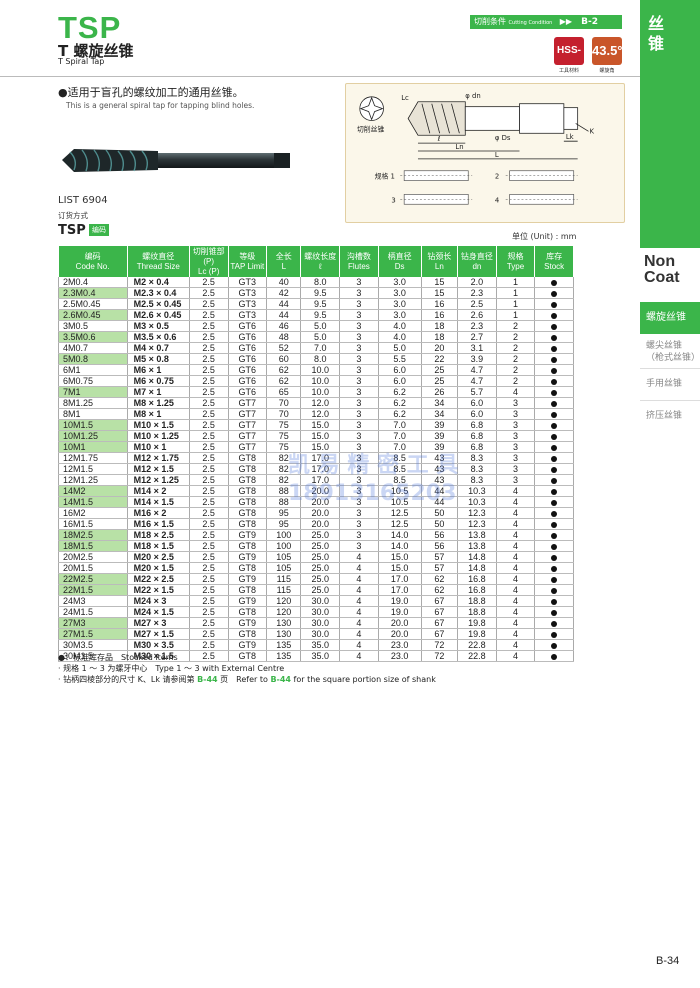  I want to click on table-cell: 2.7, so click(477, 337).